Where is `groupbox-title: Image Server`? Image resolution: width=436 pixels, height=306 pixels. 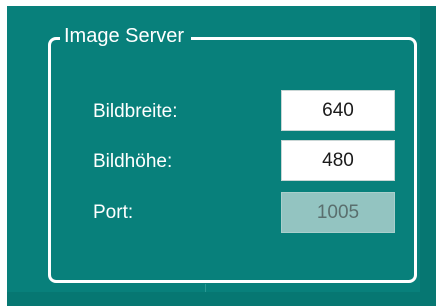 groupbox-title: Image Server is located at coordinates (126, 36).